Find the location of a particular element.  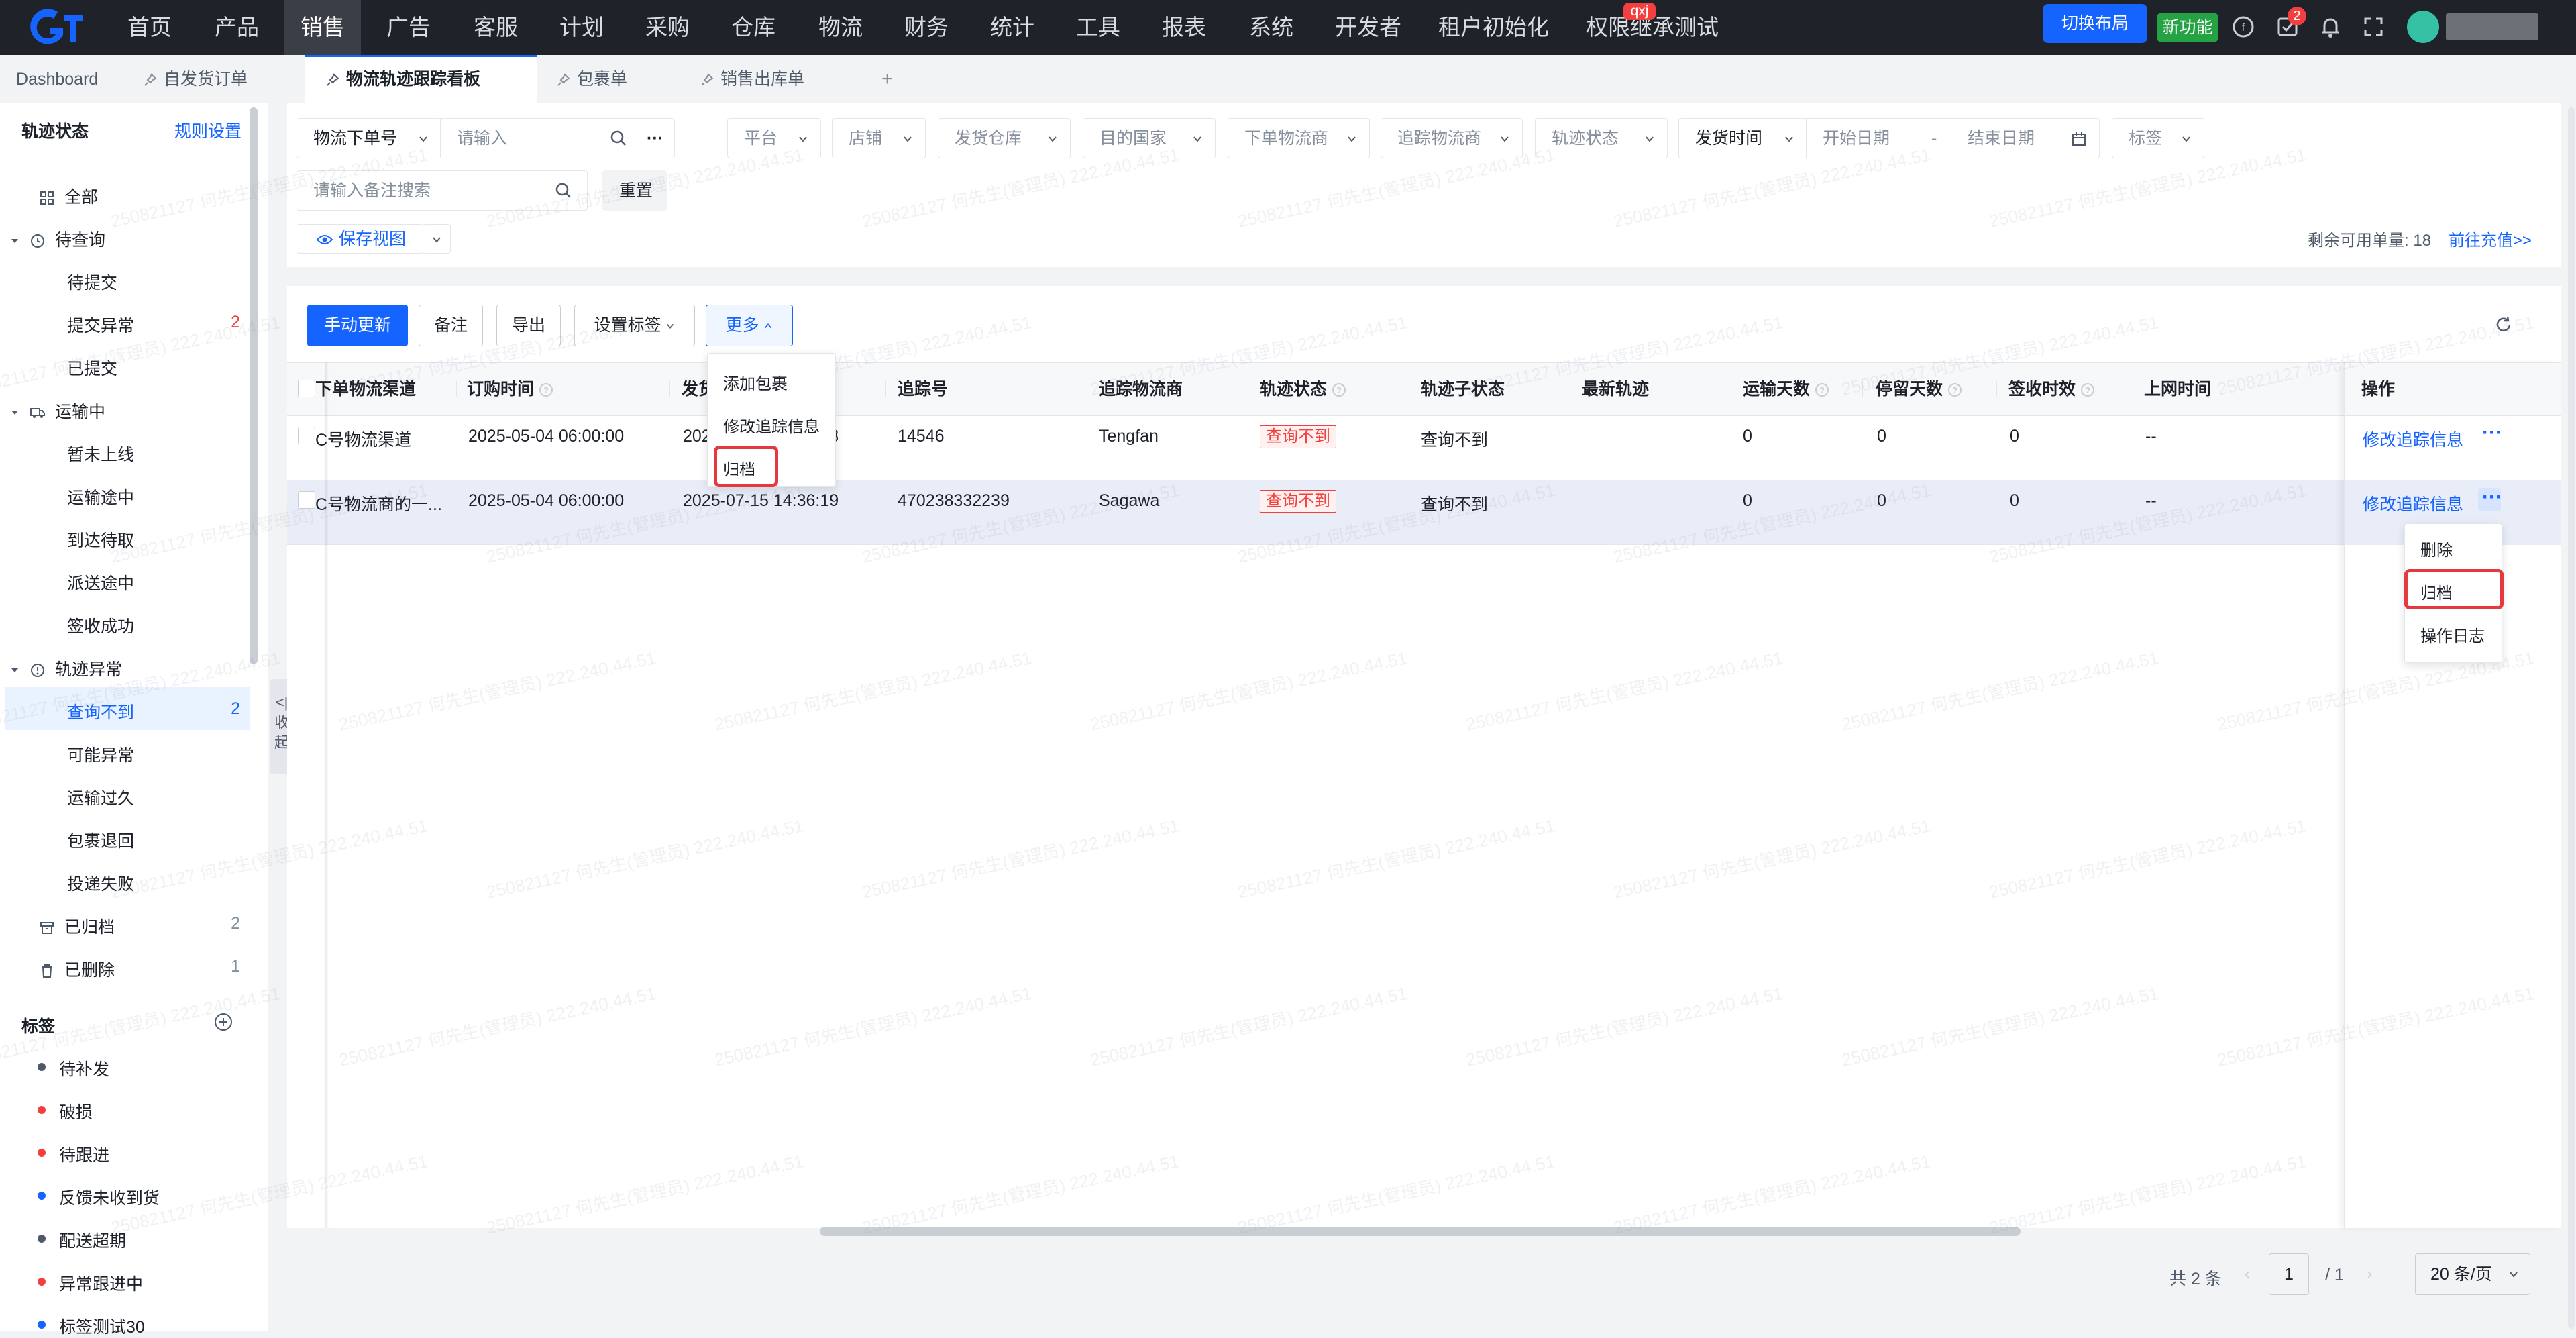

tab-dashboard: Dashboard is located at coordinates (57, 79).